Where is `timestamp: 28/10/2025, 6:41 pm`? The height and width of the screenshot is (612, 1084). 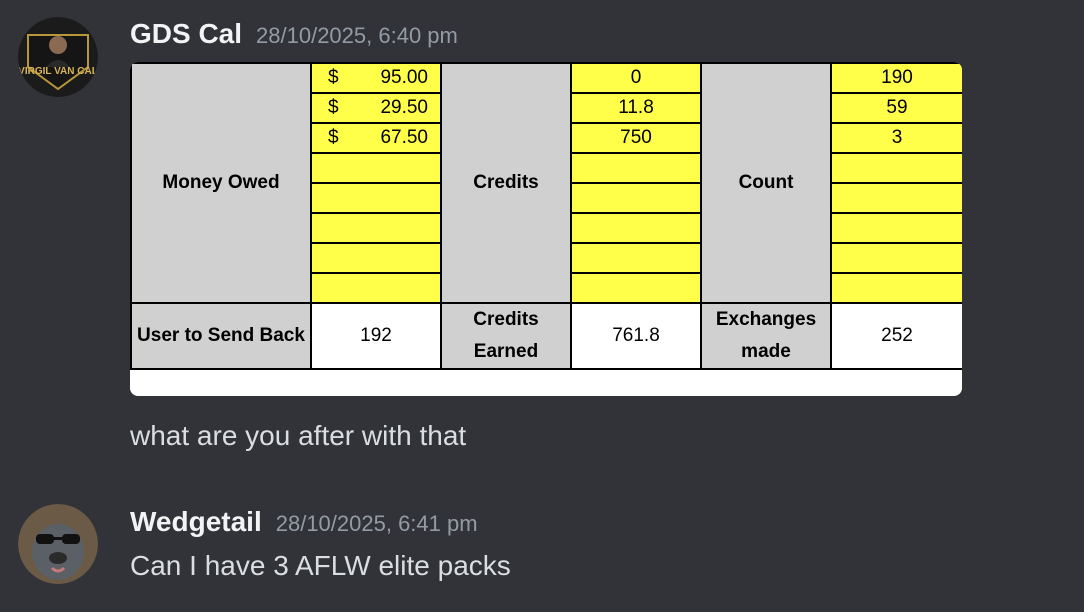
timestamp: 28/10/2025, 6:41 pm is located at coordinates (376, 523).